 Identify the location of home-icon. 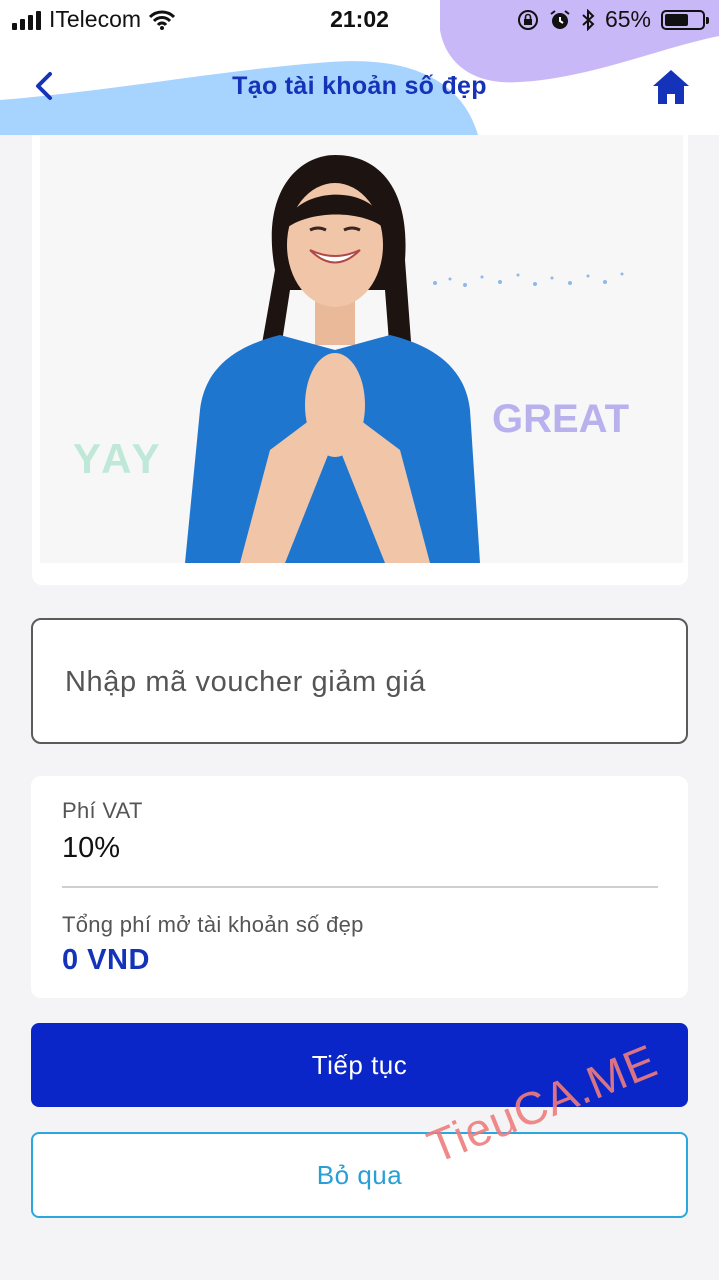
(671, 87).